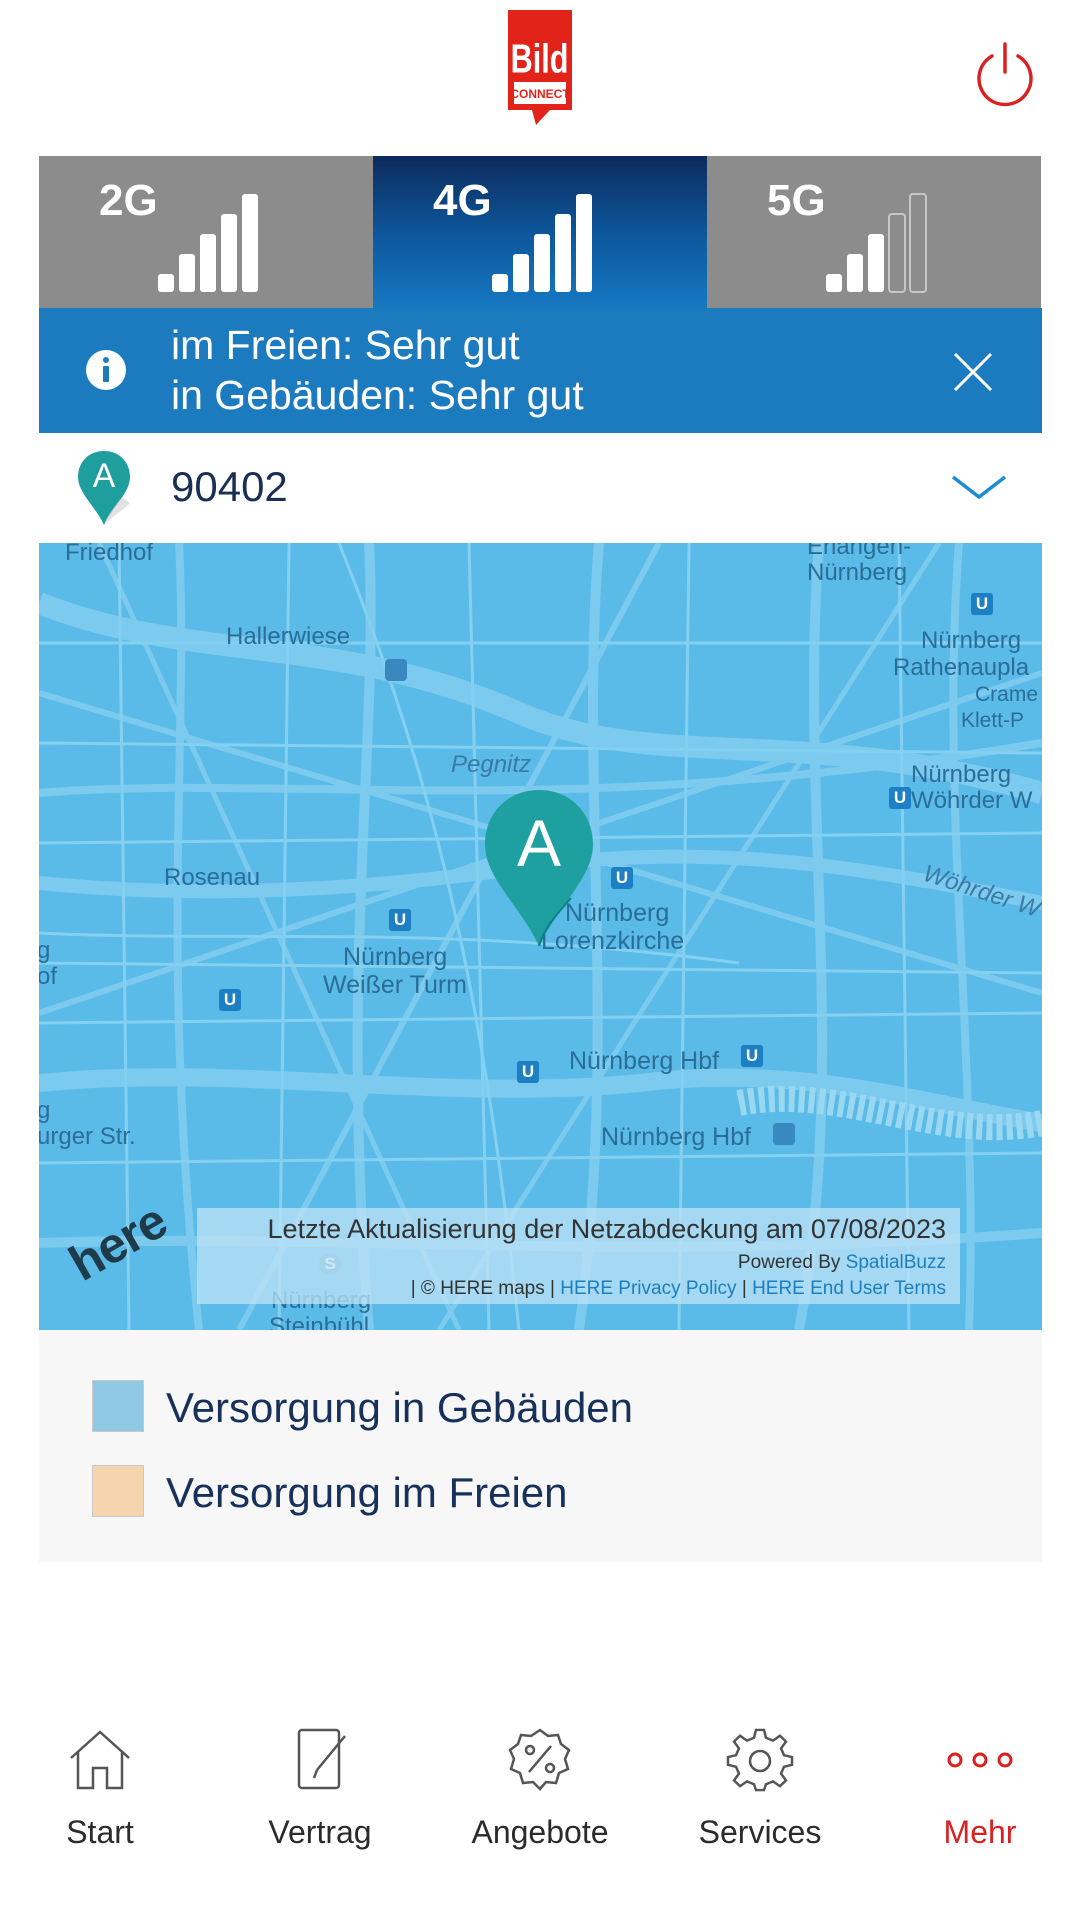  What do you see at coordinates (993, 720) in the screenshot?
I see `map-label: Klett-P` at bounding box center [993, 720].